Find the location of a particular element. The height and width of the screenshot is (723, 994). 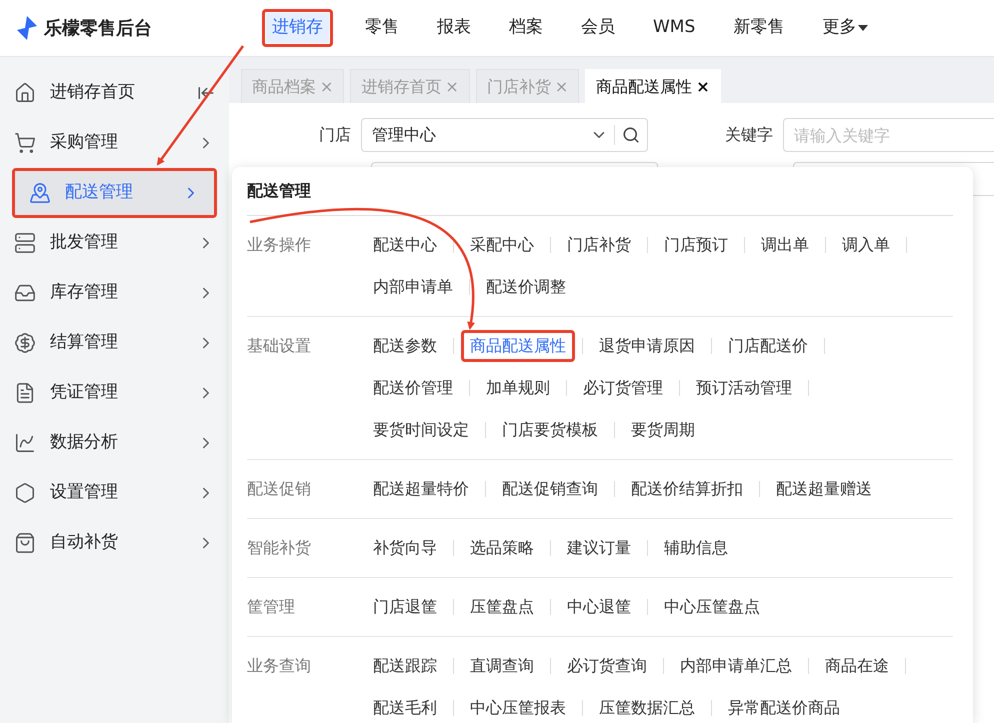

menu-link: 门店补货 is located at coordinates (599, 245).